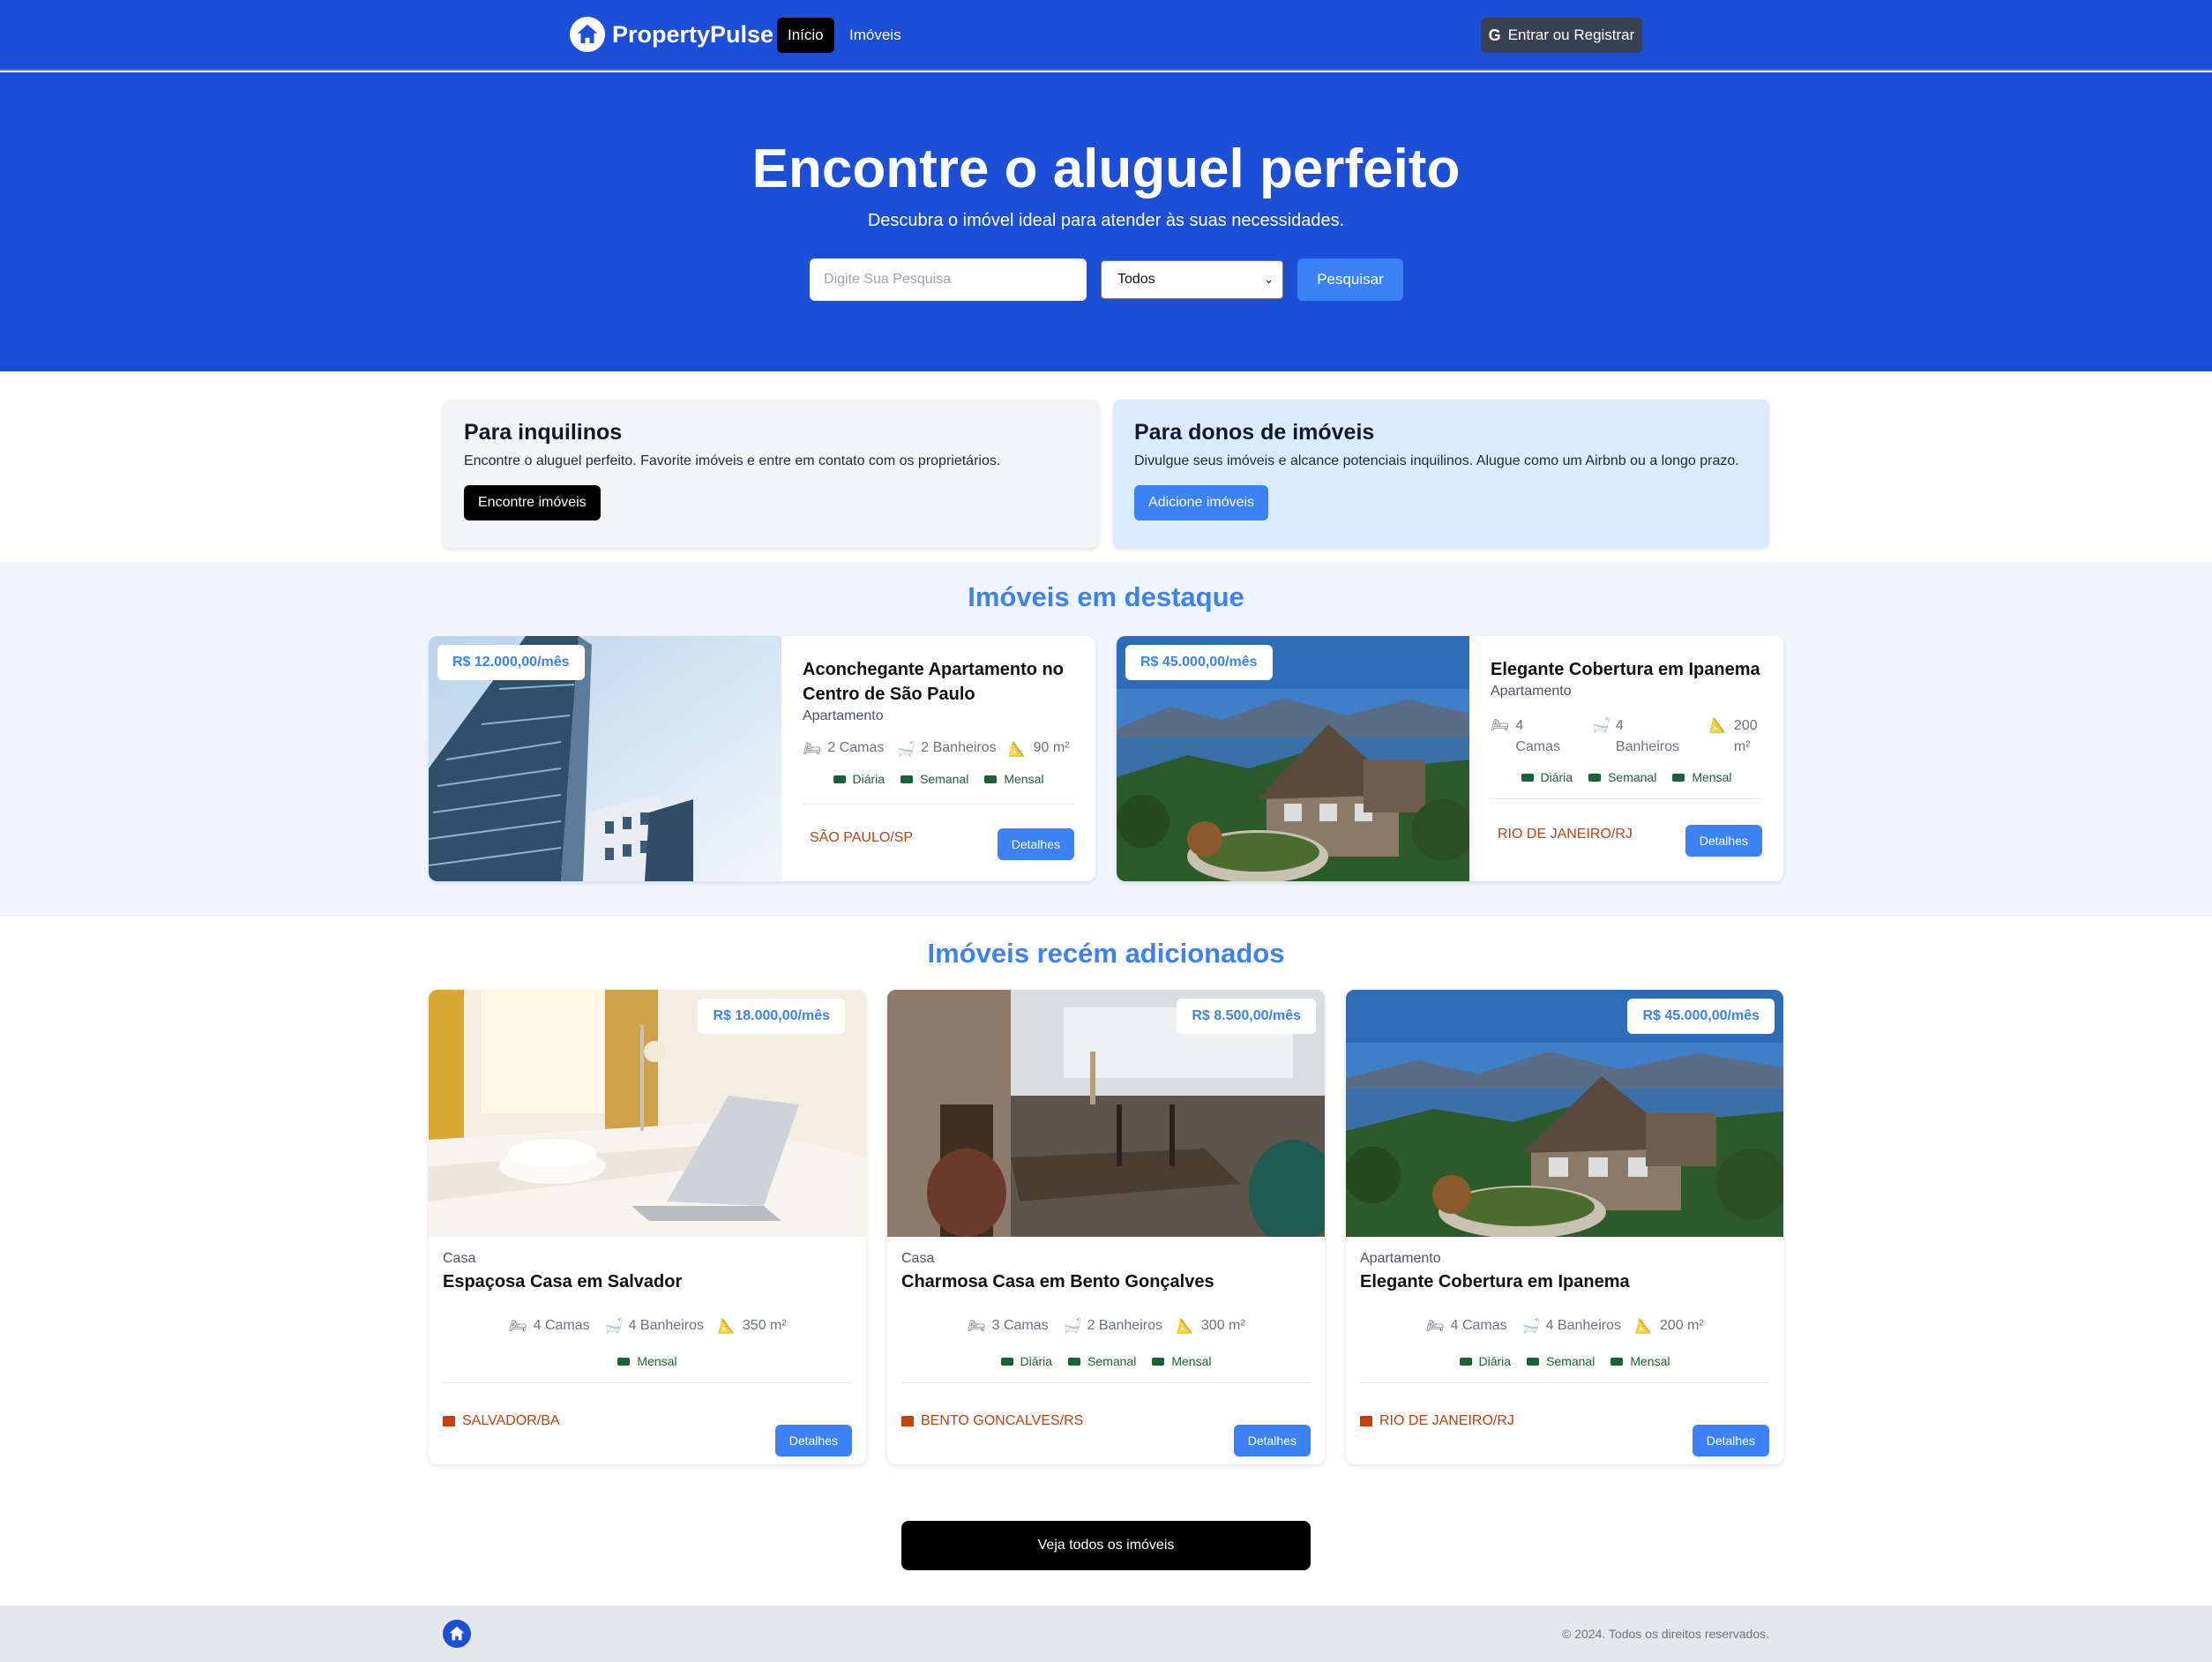 The width and height of the screenshot is (2212, 1662). I want to click on property-title: Espaçosa Casa em Salvador, so click(647, 1282).